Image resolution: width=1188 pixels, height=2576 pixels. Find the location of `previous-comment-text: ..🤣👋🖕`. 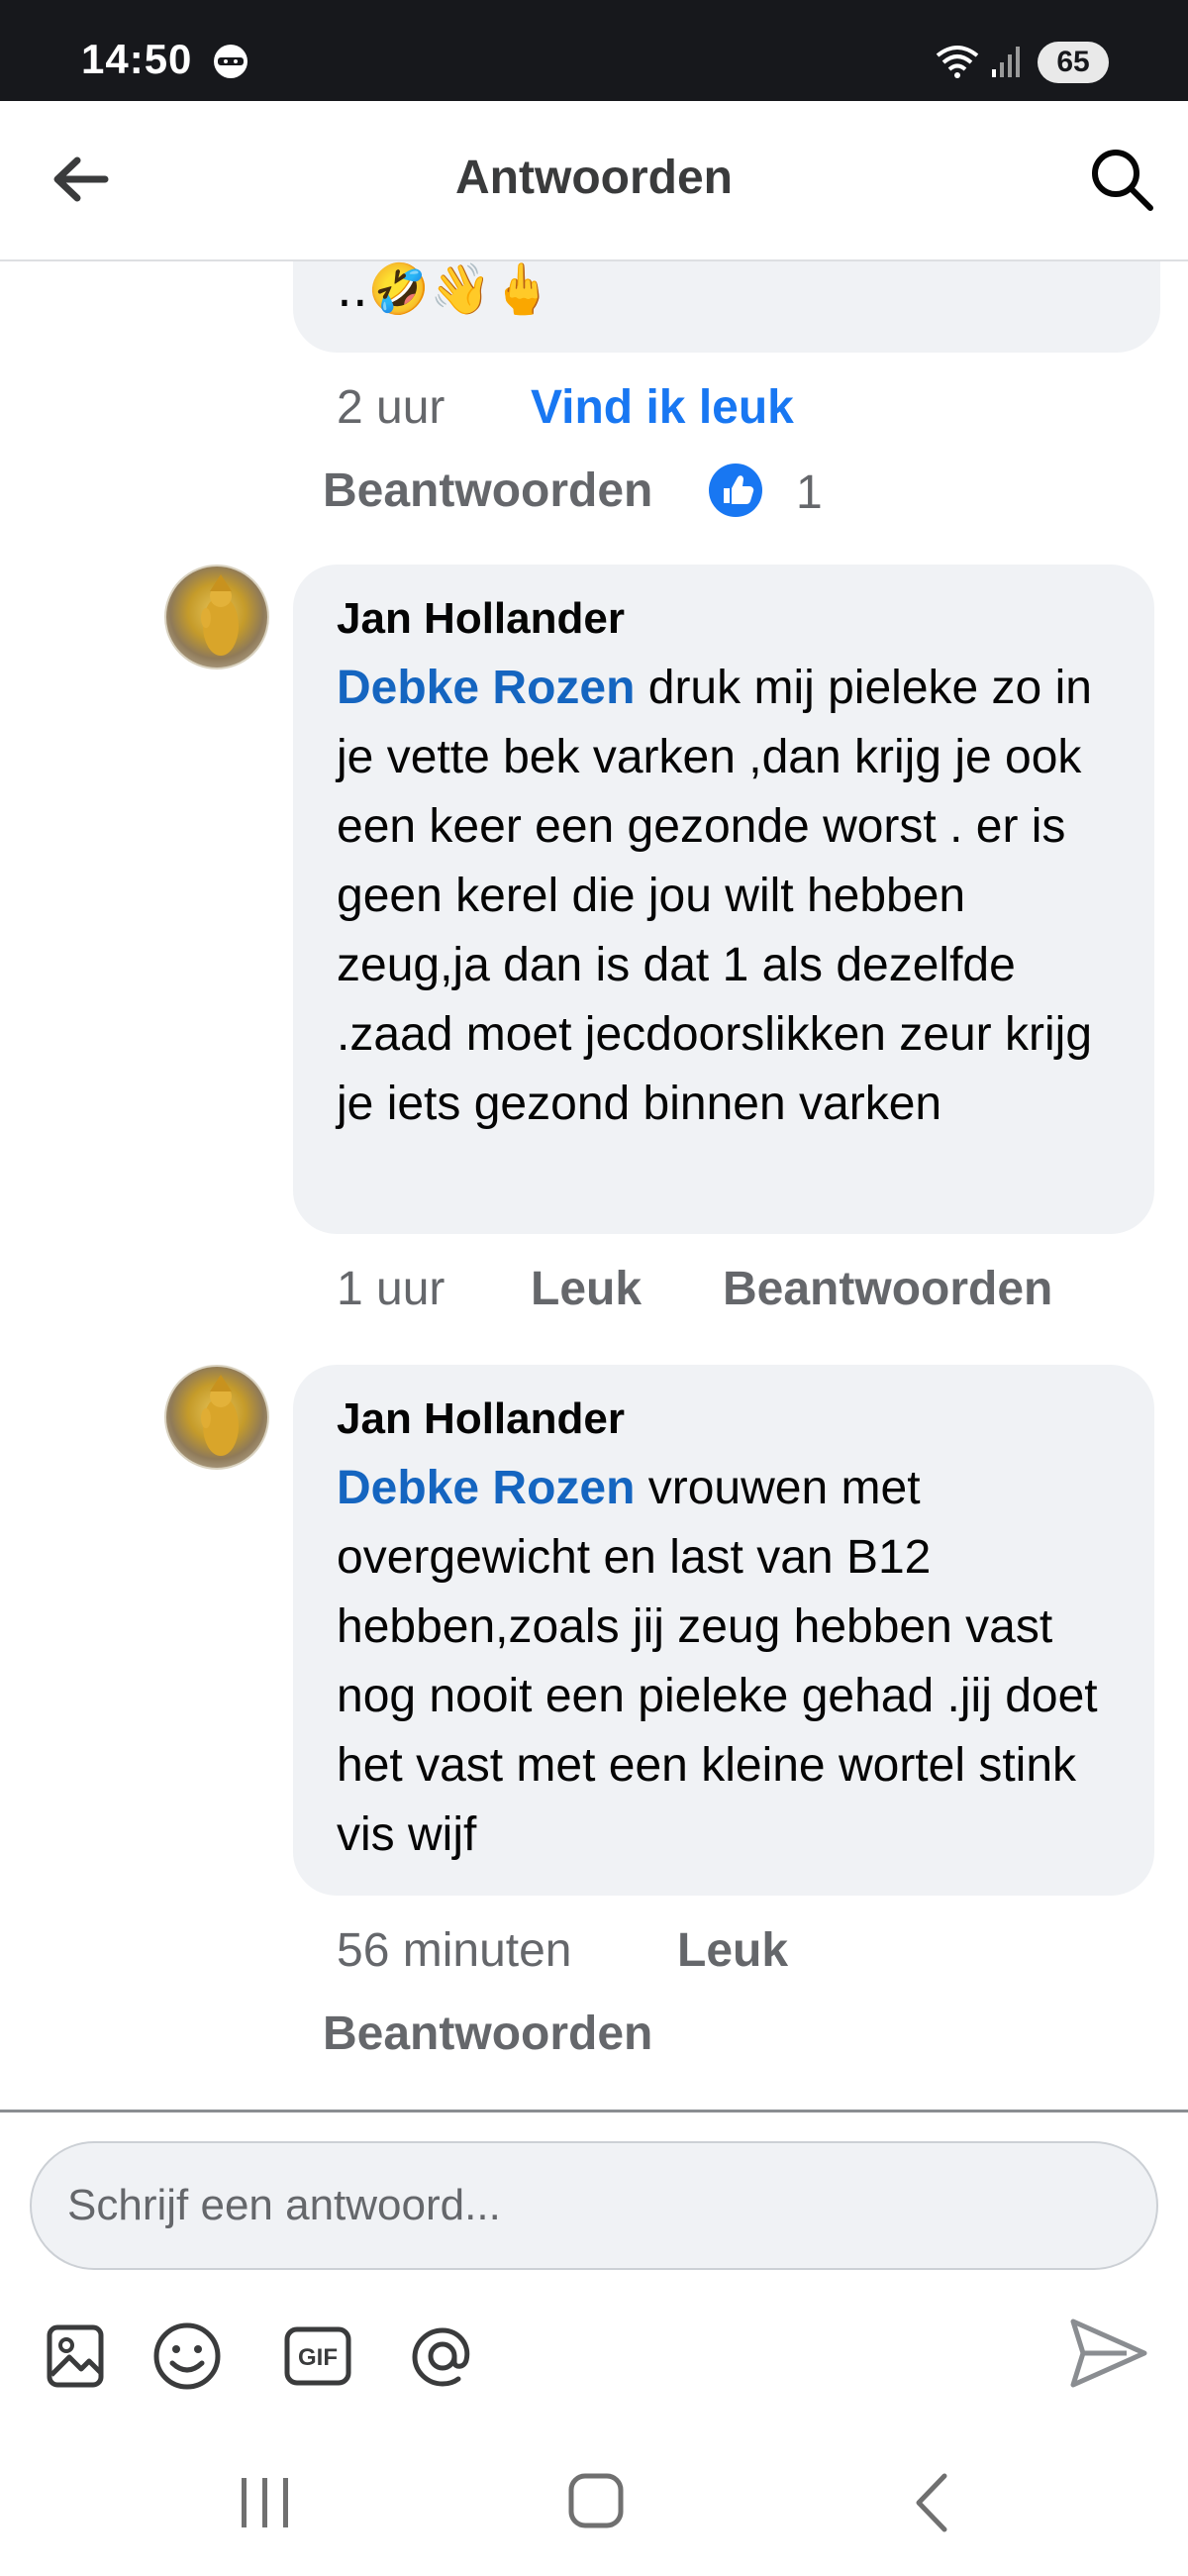

previous-comment-text: ..🤣👋🖕 is located at coordinates (445, 289).